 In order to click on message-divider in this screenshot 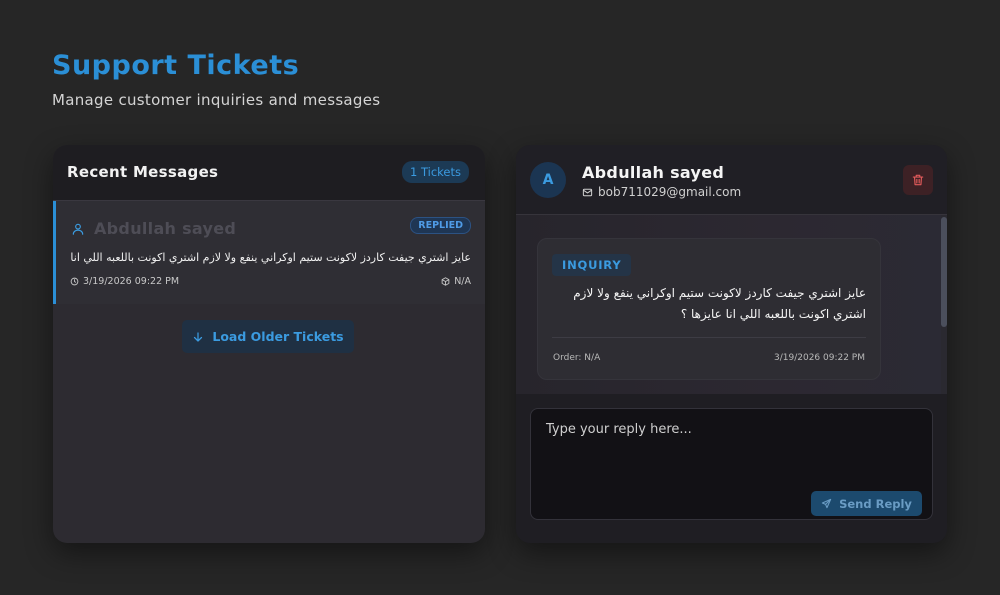, I will do `click(709, 337)`.